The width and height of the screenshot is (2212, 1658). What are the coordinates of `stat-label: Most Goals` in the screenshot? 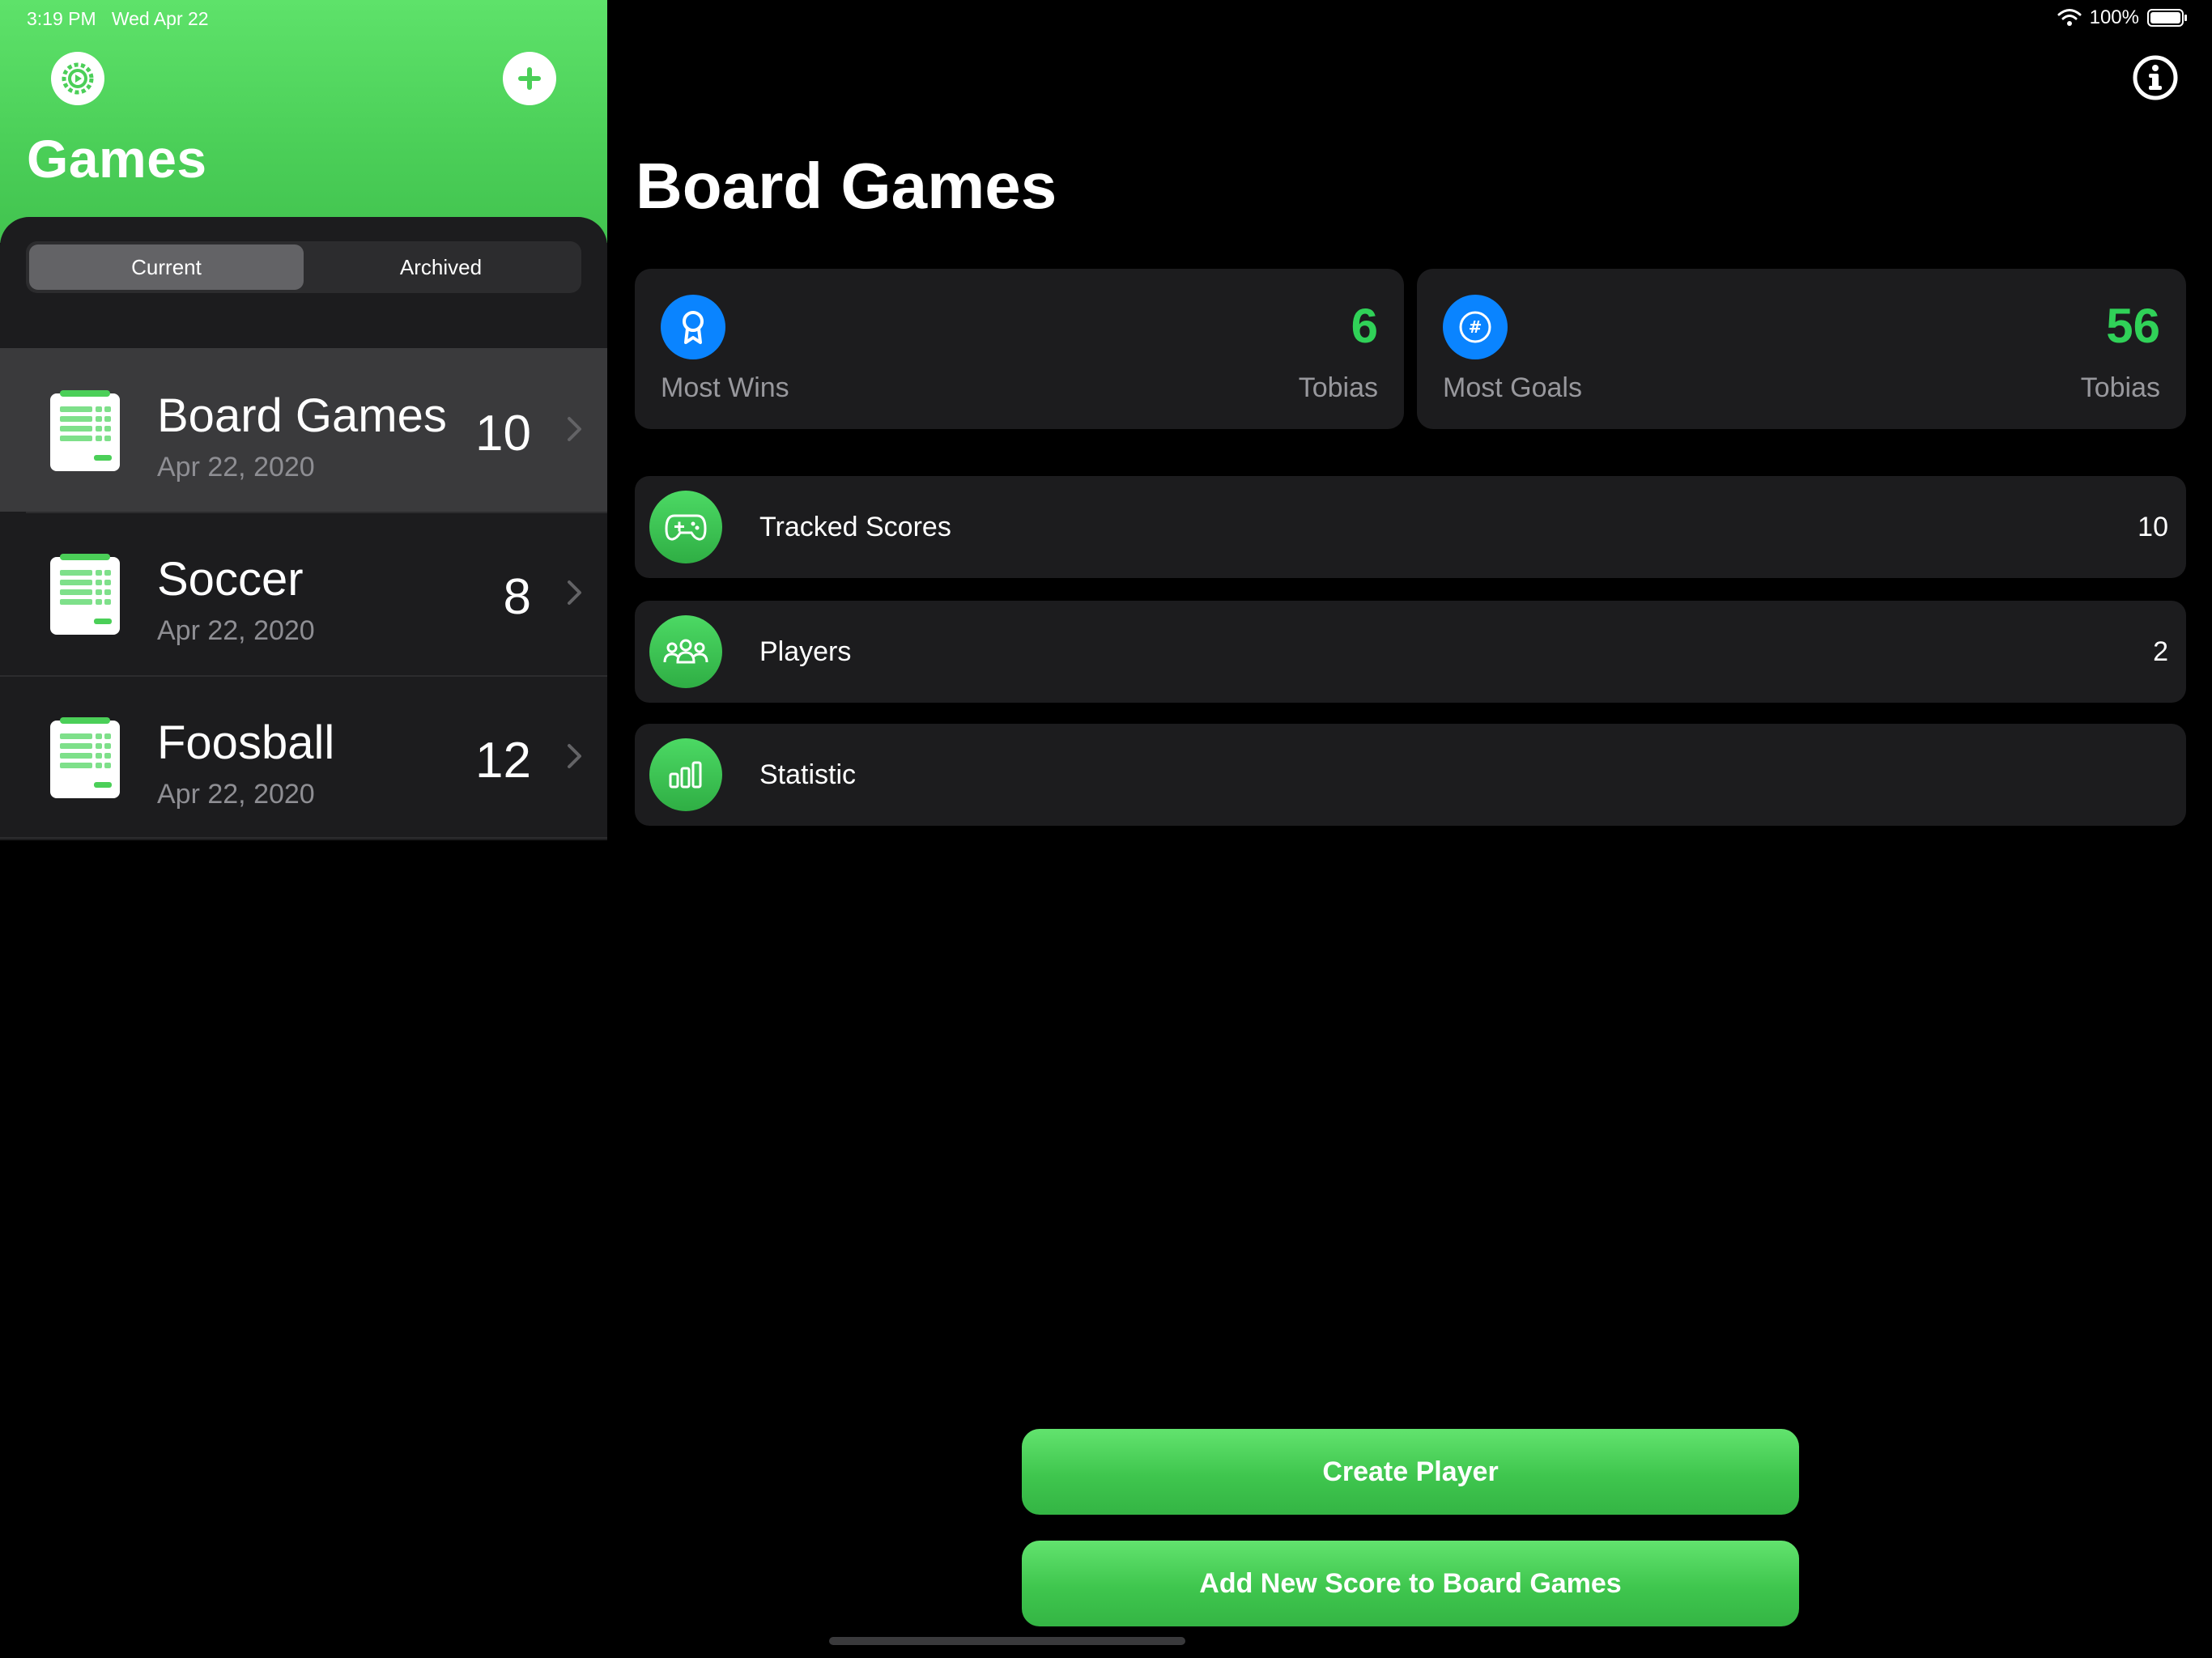 It's located at (1513, 387).